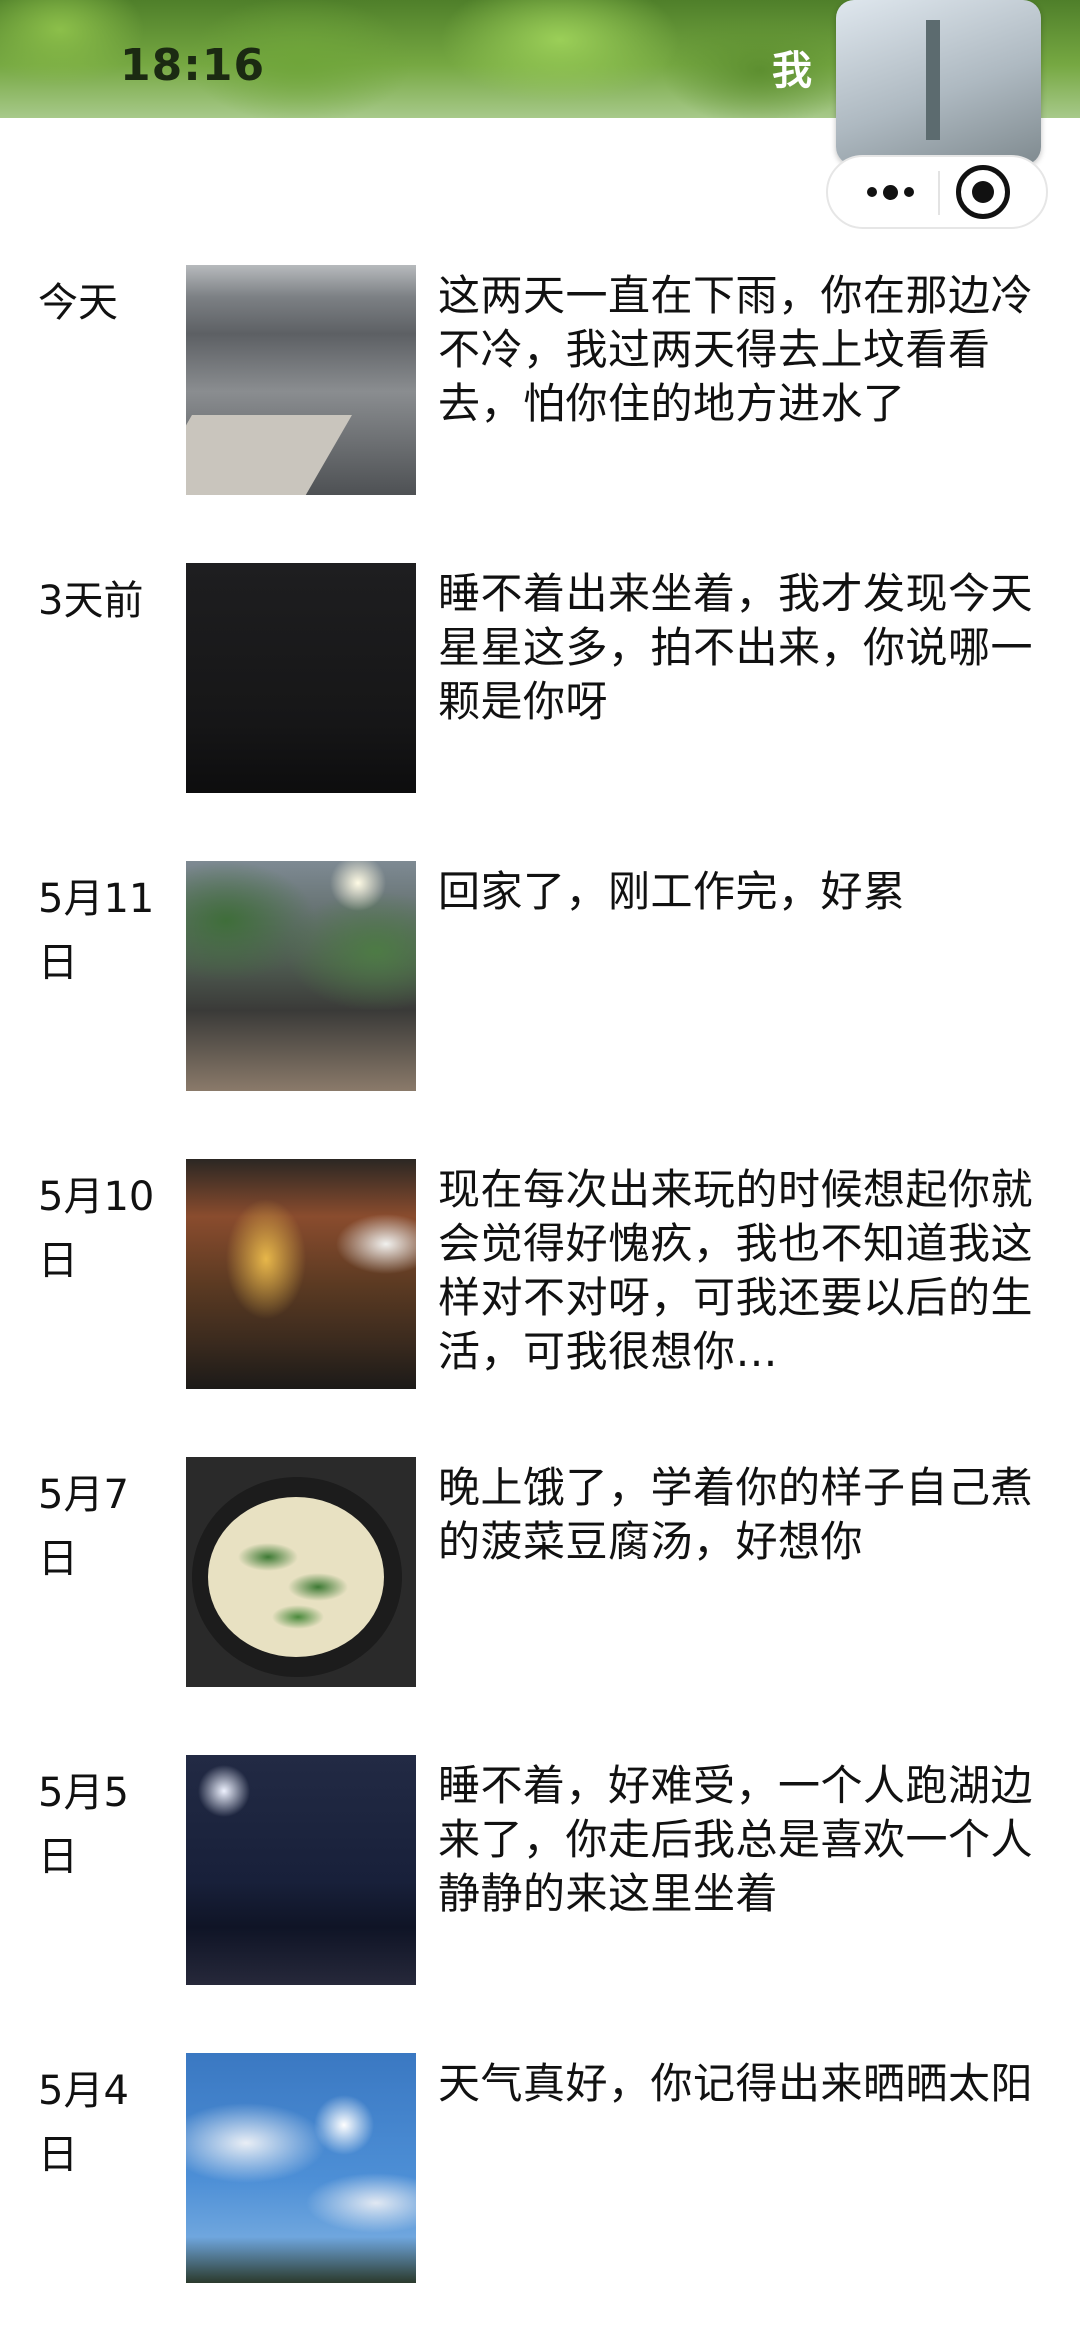 Image resolution: width=1080 pixels, height=2351 pixels. I want to click on lakeside-night-photo, so click(301, 1870).